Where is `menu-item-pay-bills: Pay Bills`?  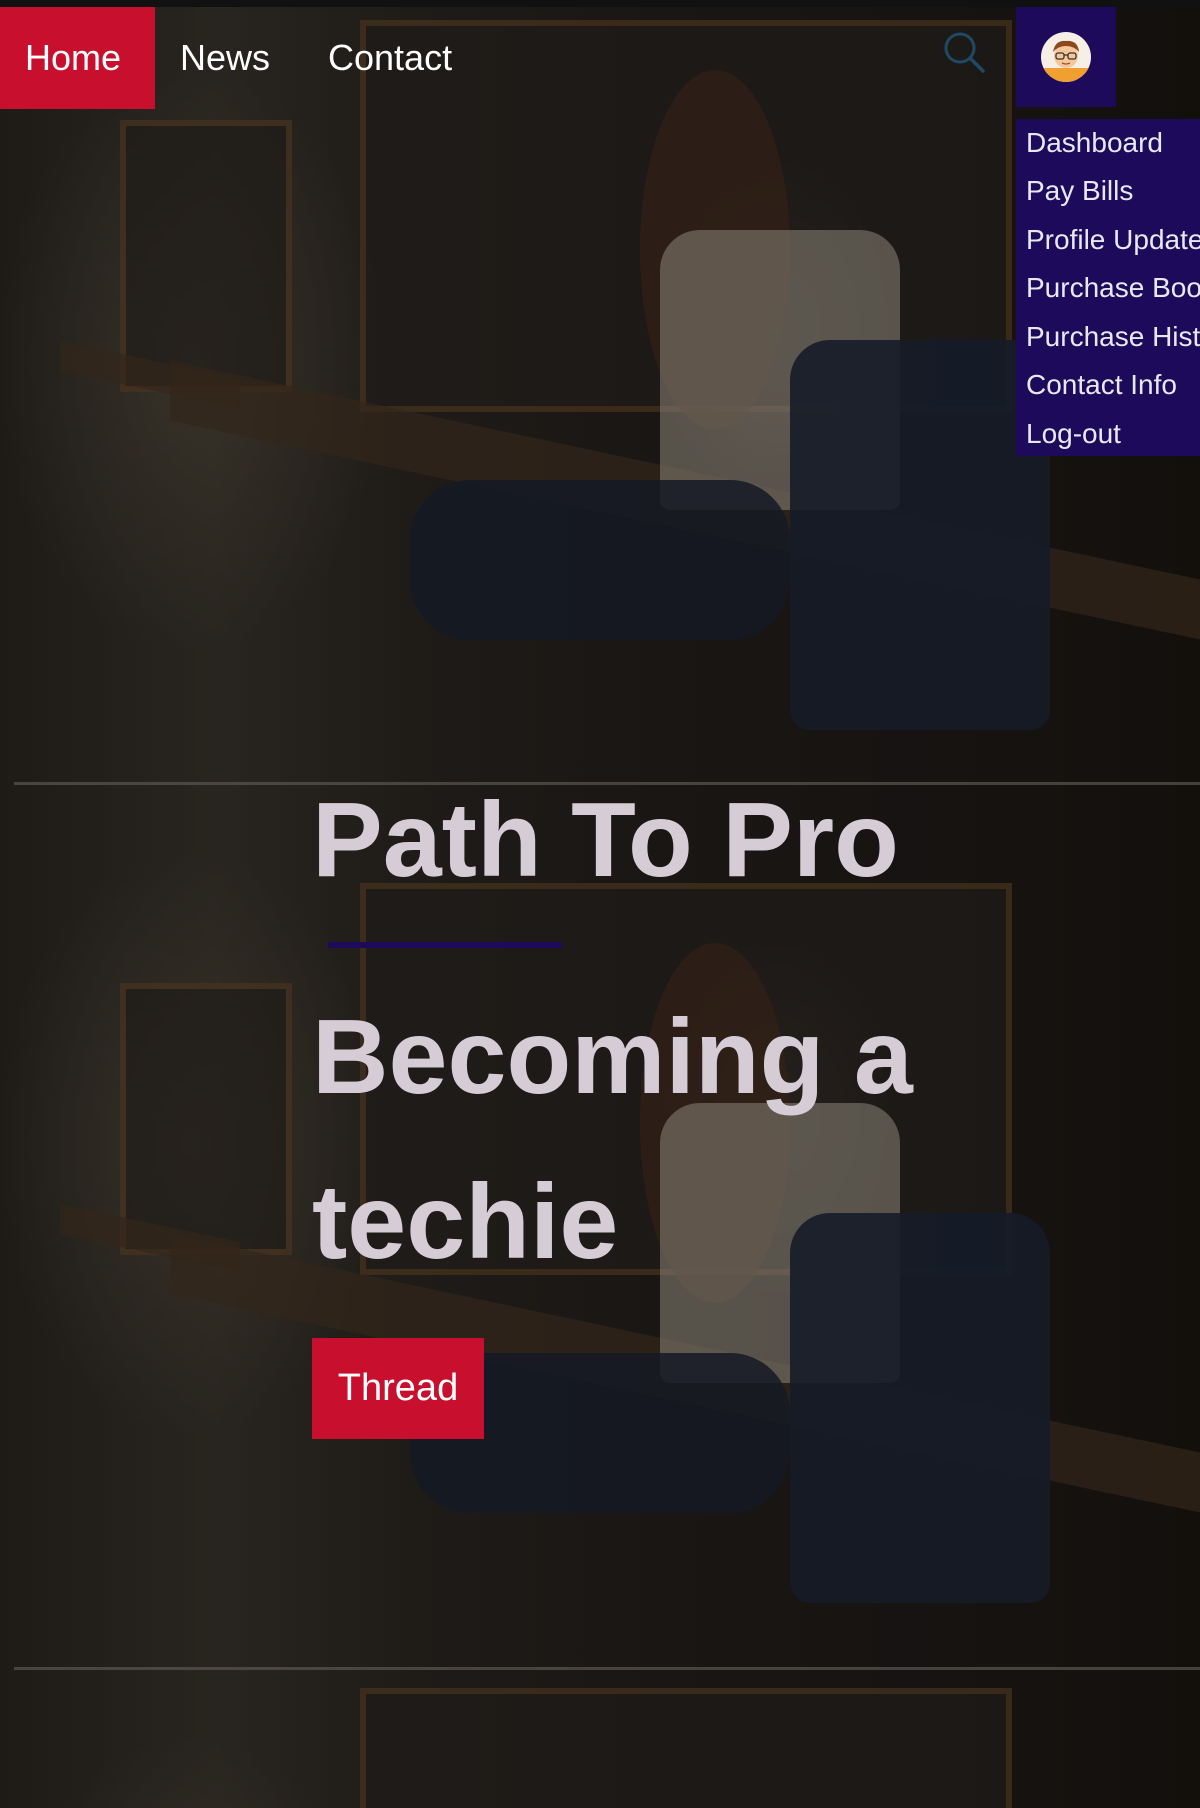
menu-item-pay-bills: Pay Bills is located at coordinates (1079, 191).